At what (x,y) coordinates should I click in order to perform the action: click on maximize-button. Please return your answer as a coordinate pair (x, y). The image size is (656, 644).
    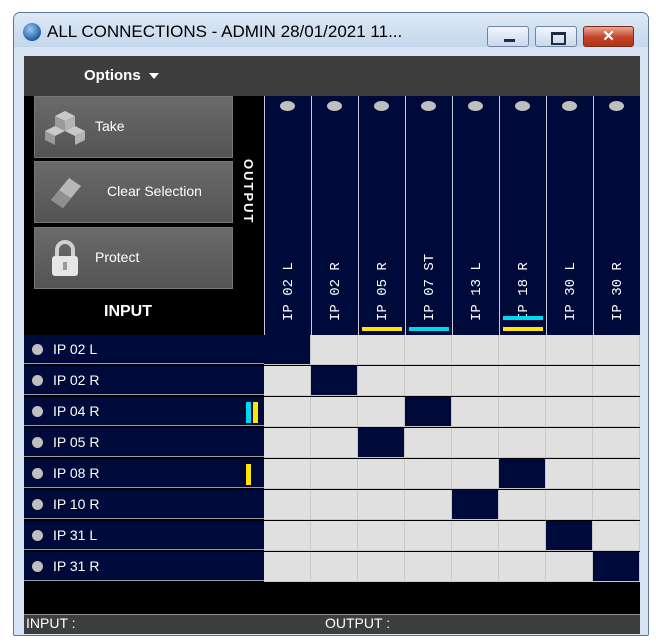
    Looking at the image, I should click on (556, 36).